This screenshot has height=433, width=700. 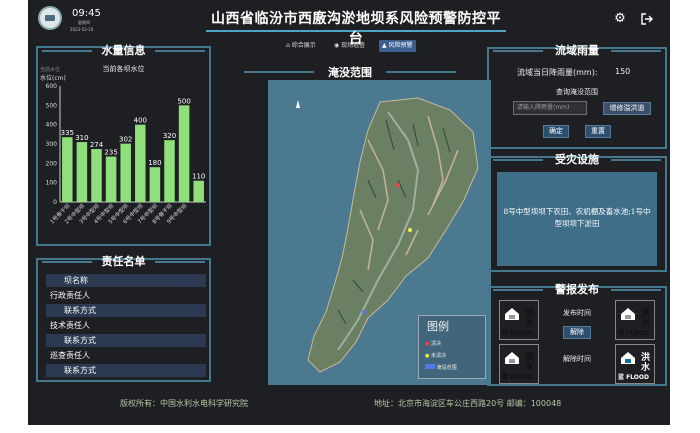 What do you see at coordinates (517, 377) in the screenshot?
I see `badge-level: 黄 FLOOD` at bounding box center [517, 377].